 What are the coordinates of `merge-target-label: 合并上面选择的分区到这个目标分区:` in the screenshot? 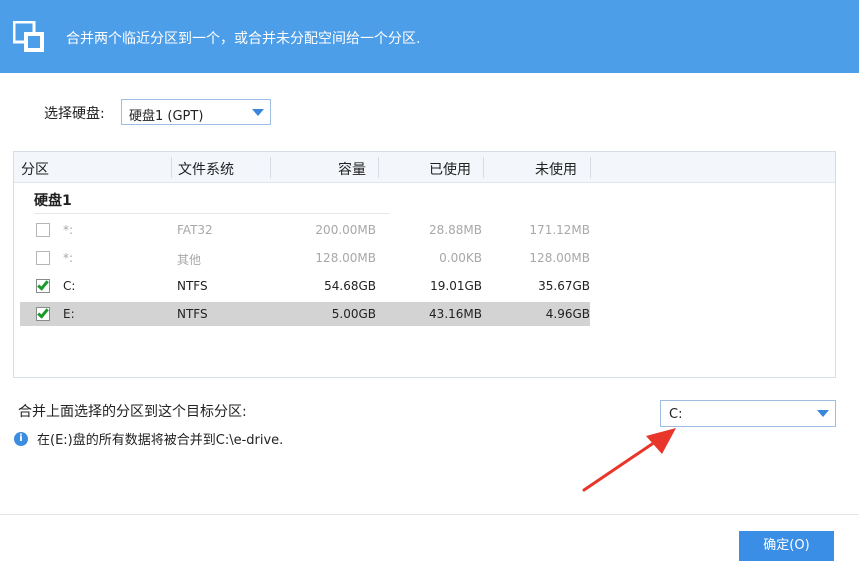 It's located at (132, 412).